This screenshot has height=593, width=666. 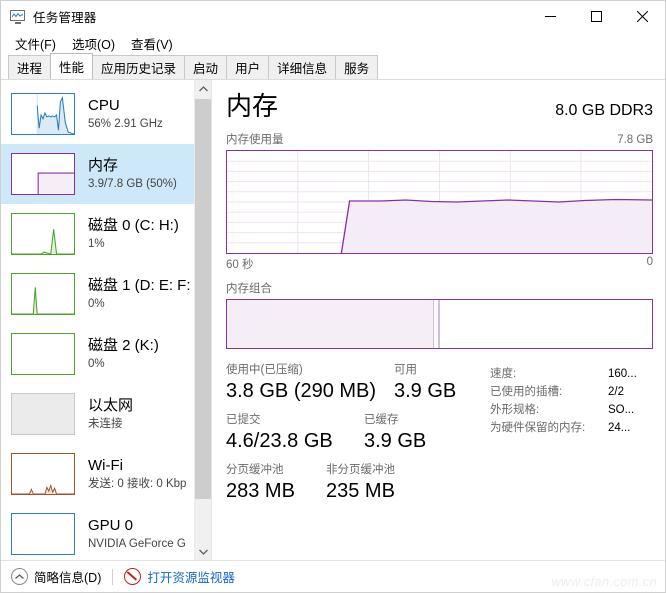 I want to click on usage-axis-row: 60 秒 0, so click(x=439, y=264).